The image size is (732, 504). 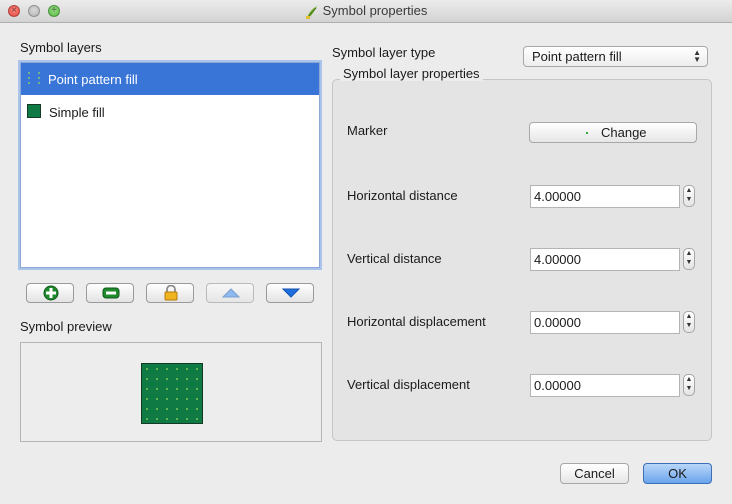 I want to click on lock-layer-button, so click(x=170, y=293).